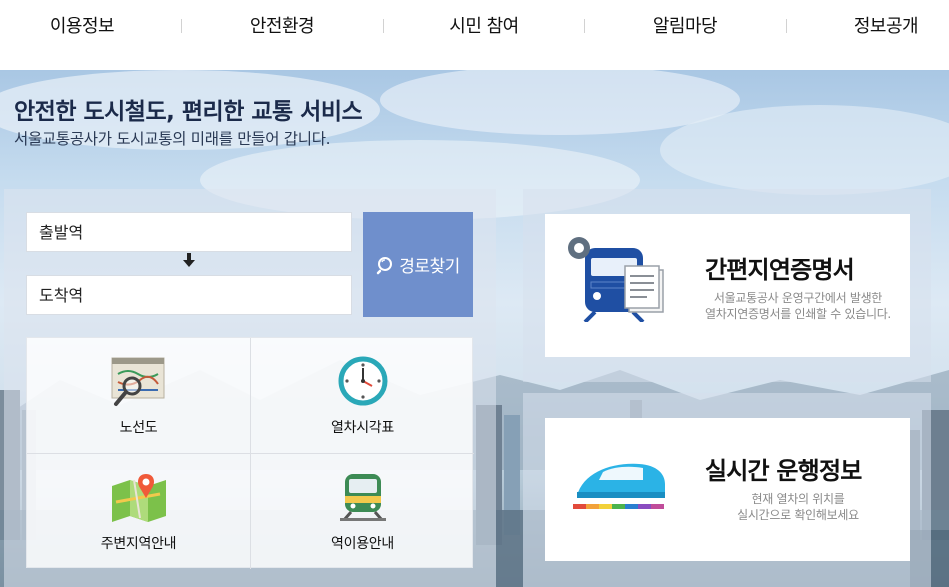 The width and height of the screenshot is (949, 587). I want to click on delay-certificate-desc-line2: 열차지연증명서를 인쇄할 수 있습니다., so click(798, 314).